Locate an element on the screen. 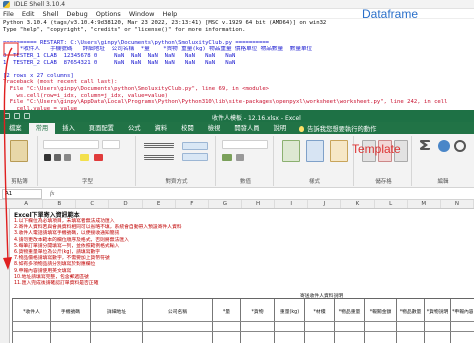 The image size is (474, 343). table-header-cell: *收件人 is located at coordinates (31, 311).